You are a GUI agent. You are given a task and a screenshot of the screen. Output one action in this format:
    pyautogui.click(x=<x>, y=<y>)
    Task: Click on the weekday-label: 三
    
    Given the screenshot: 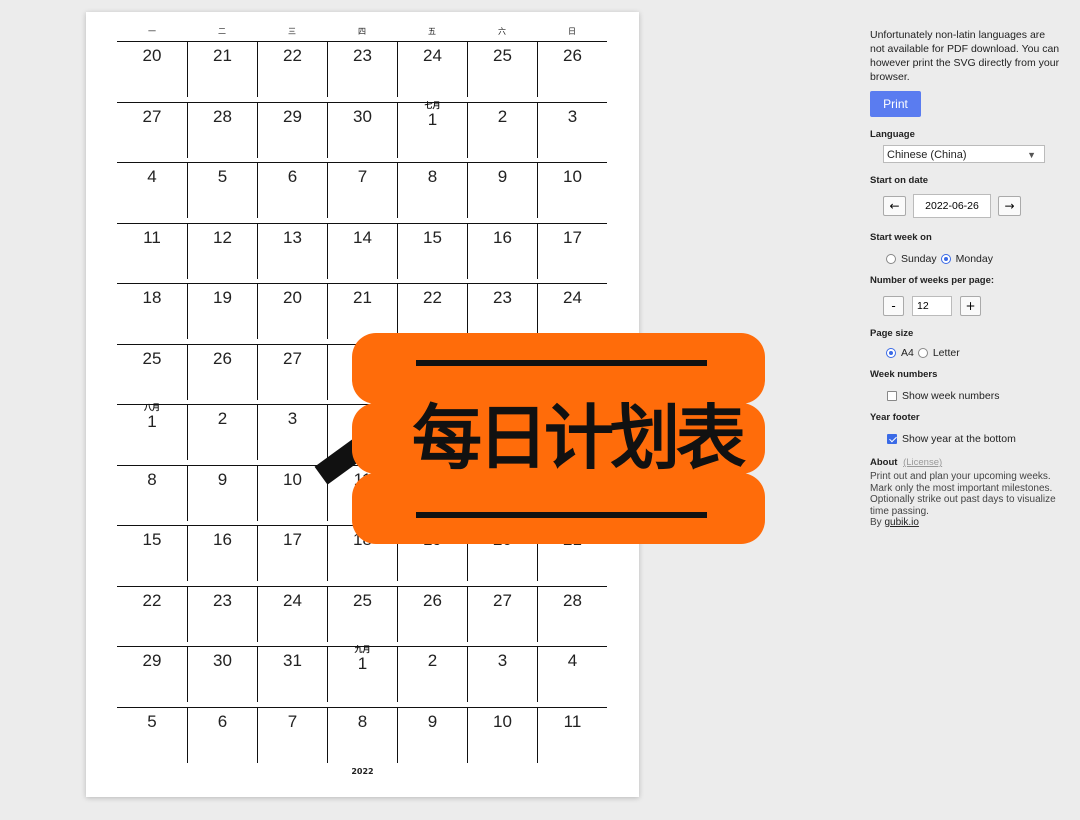 What is the action you would take?
    pyautogui.click(x=292, y=31)
    